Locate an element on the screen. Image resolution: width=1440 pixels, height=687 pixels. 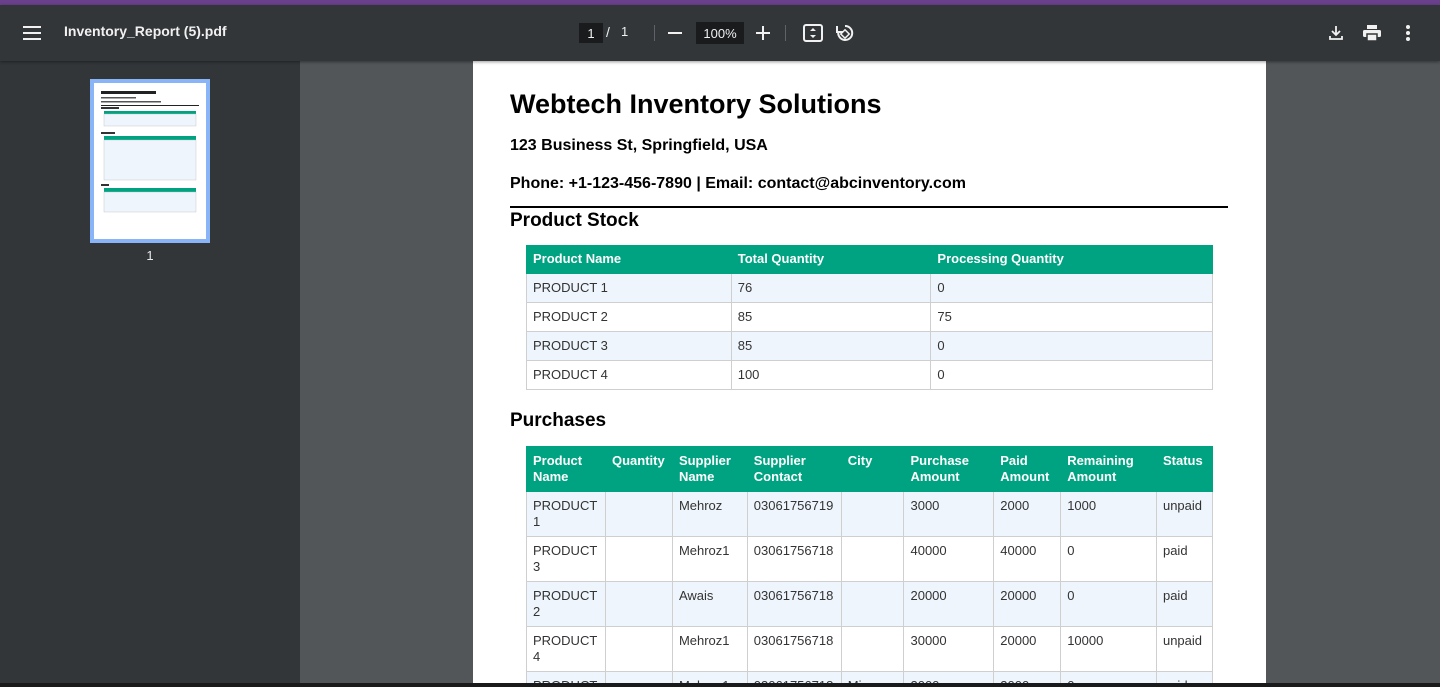
column-header: Supplier Name is located at coordinates (709, 469).